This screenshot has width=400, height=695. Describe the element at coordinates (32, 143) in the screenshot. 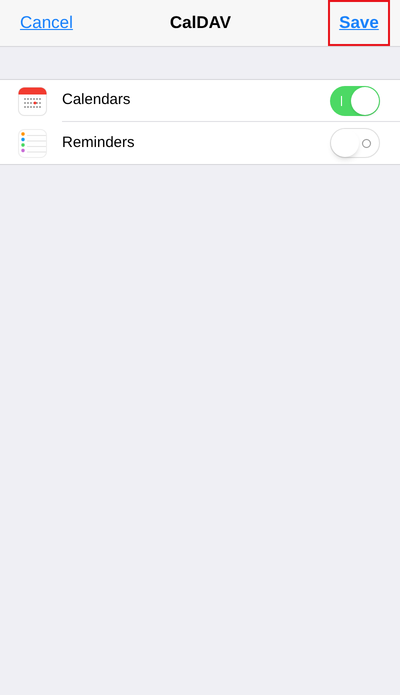

I see `list-icon` at that location.